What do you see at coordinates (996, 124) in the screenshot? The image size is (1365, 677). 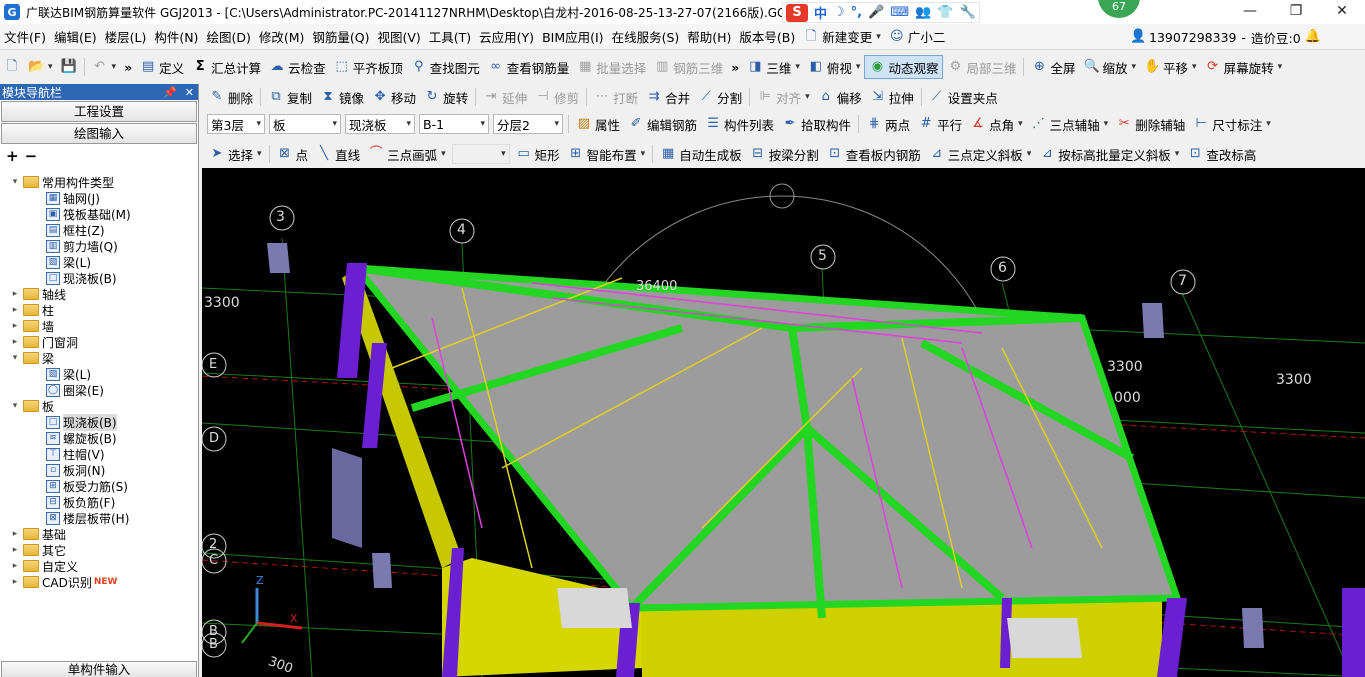 I see `point-angle-button: ∡ 点角 ▾` at bounding box center [996, 124].